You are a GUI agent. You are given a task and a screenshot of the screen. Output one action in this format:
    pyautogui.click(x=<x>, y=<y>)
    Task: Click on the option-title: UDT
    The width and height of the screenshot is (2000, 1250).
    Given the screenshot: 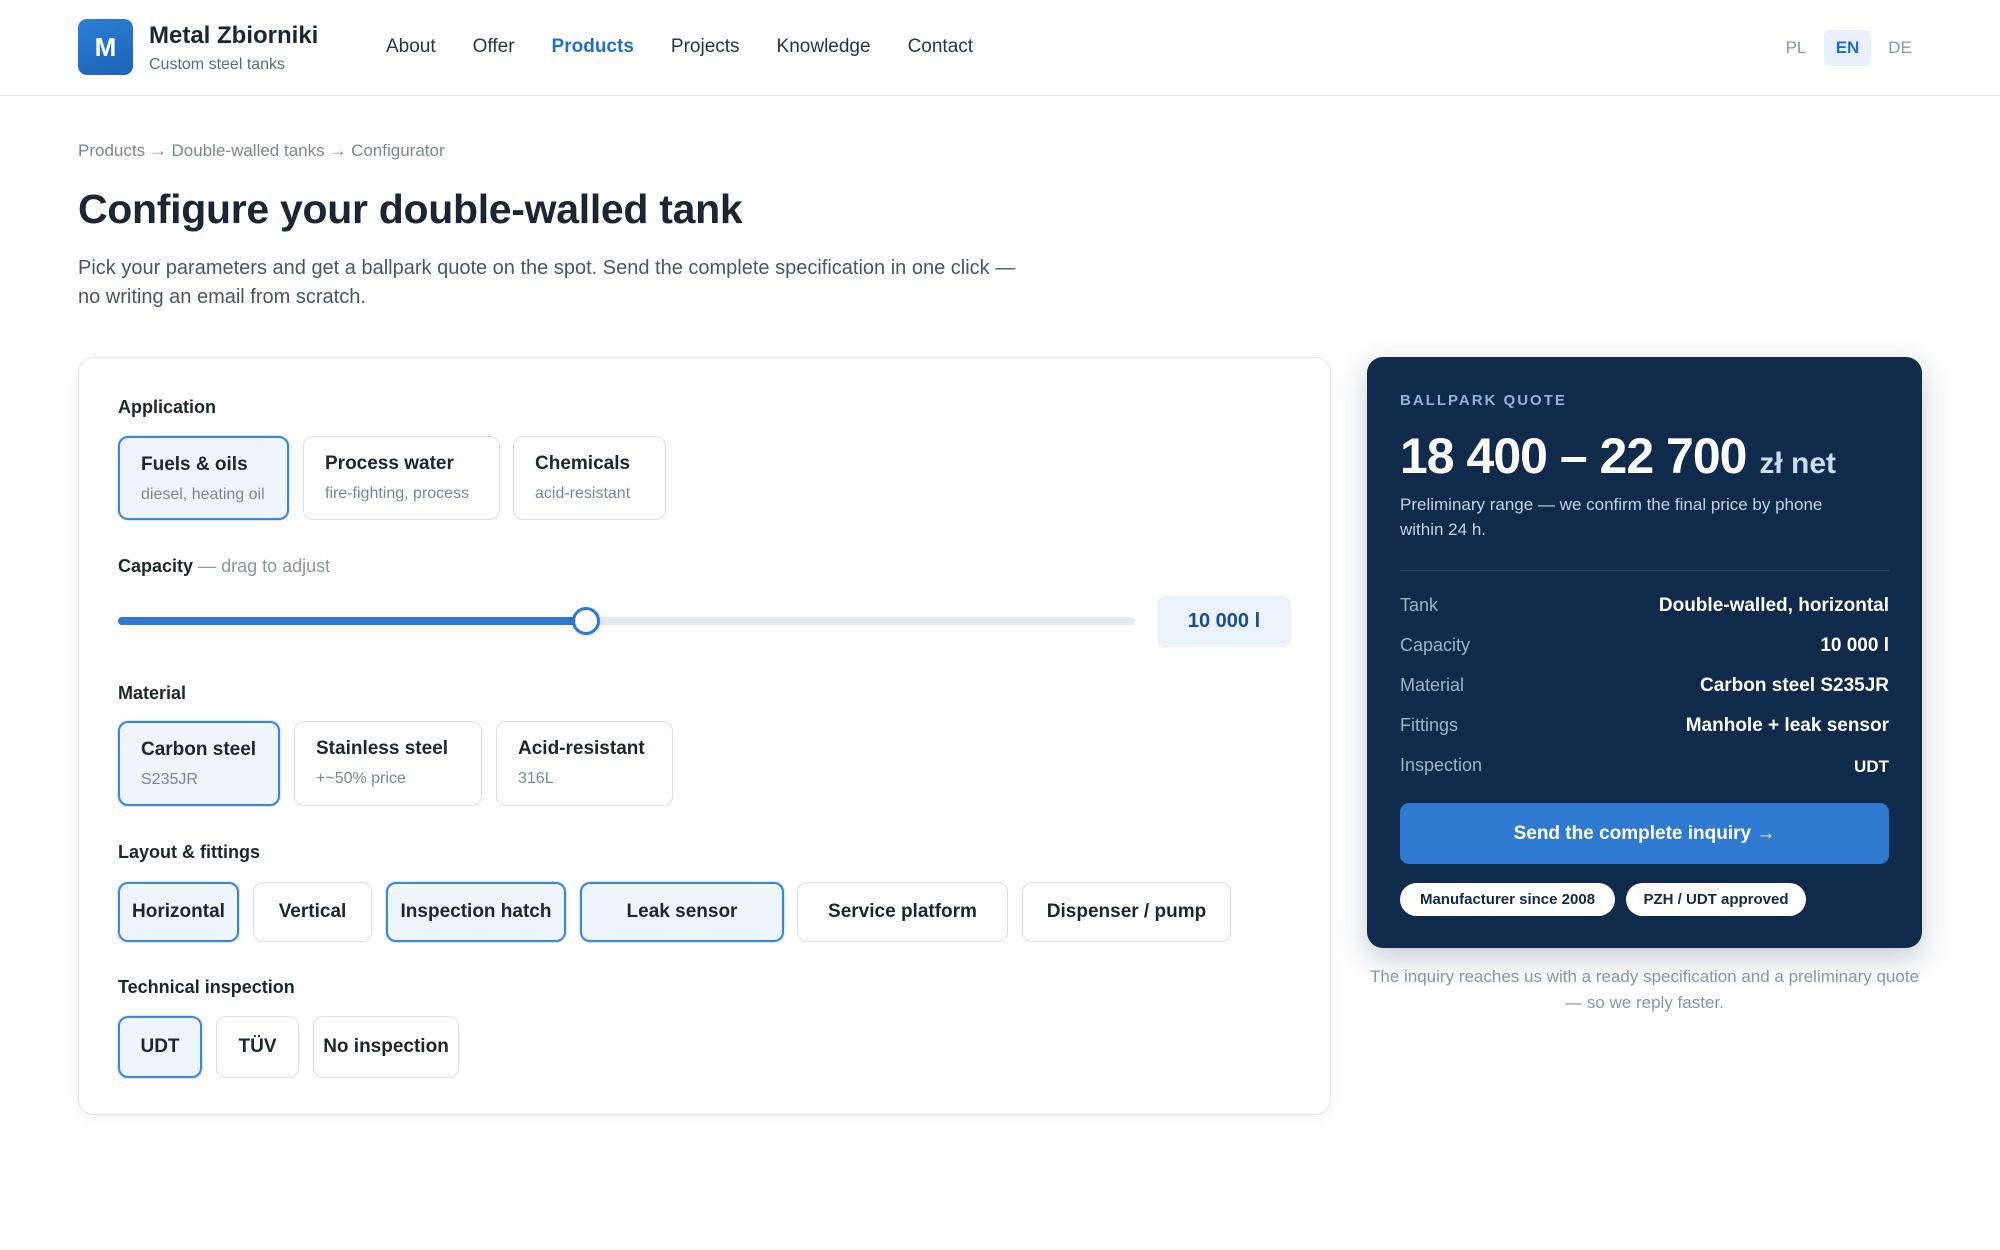 What is the action you would take?
    pyautogui.click(x=160, y=1046)
    